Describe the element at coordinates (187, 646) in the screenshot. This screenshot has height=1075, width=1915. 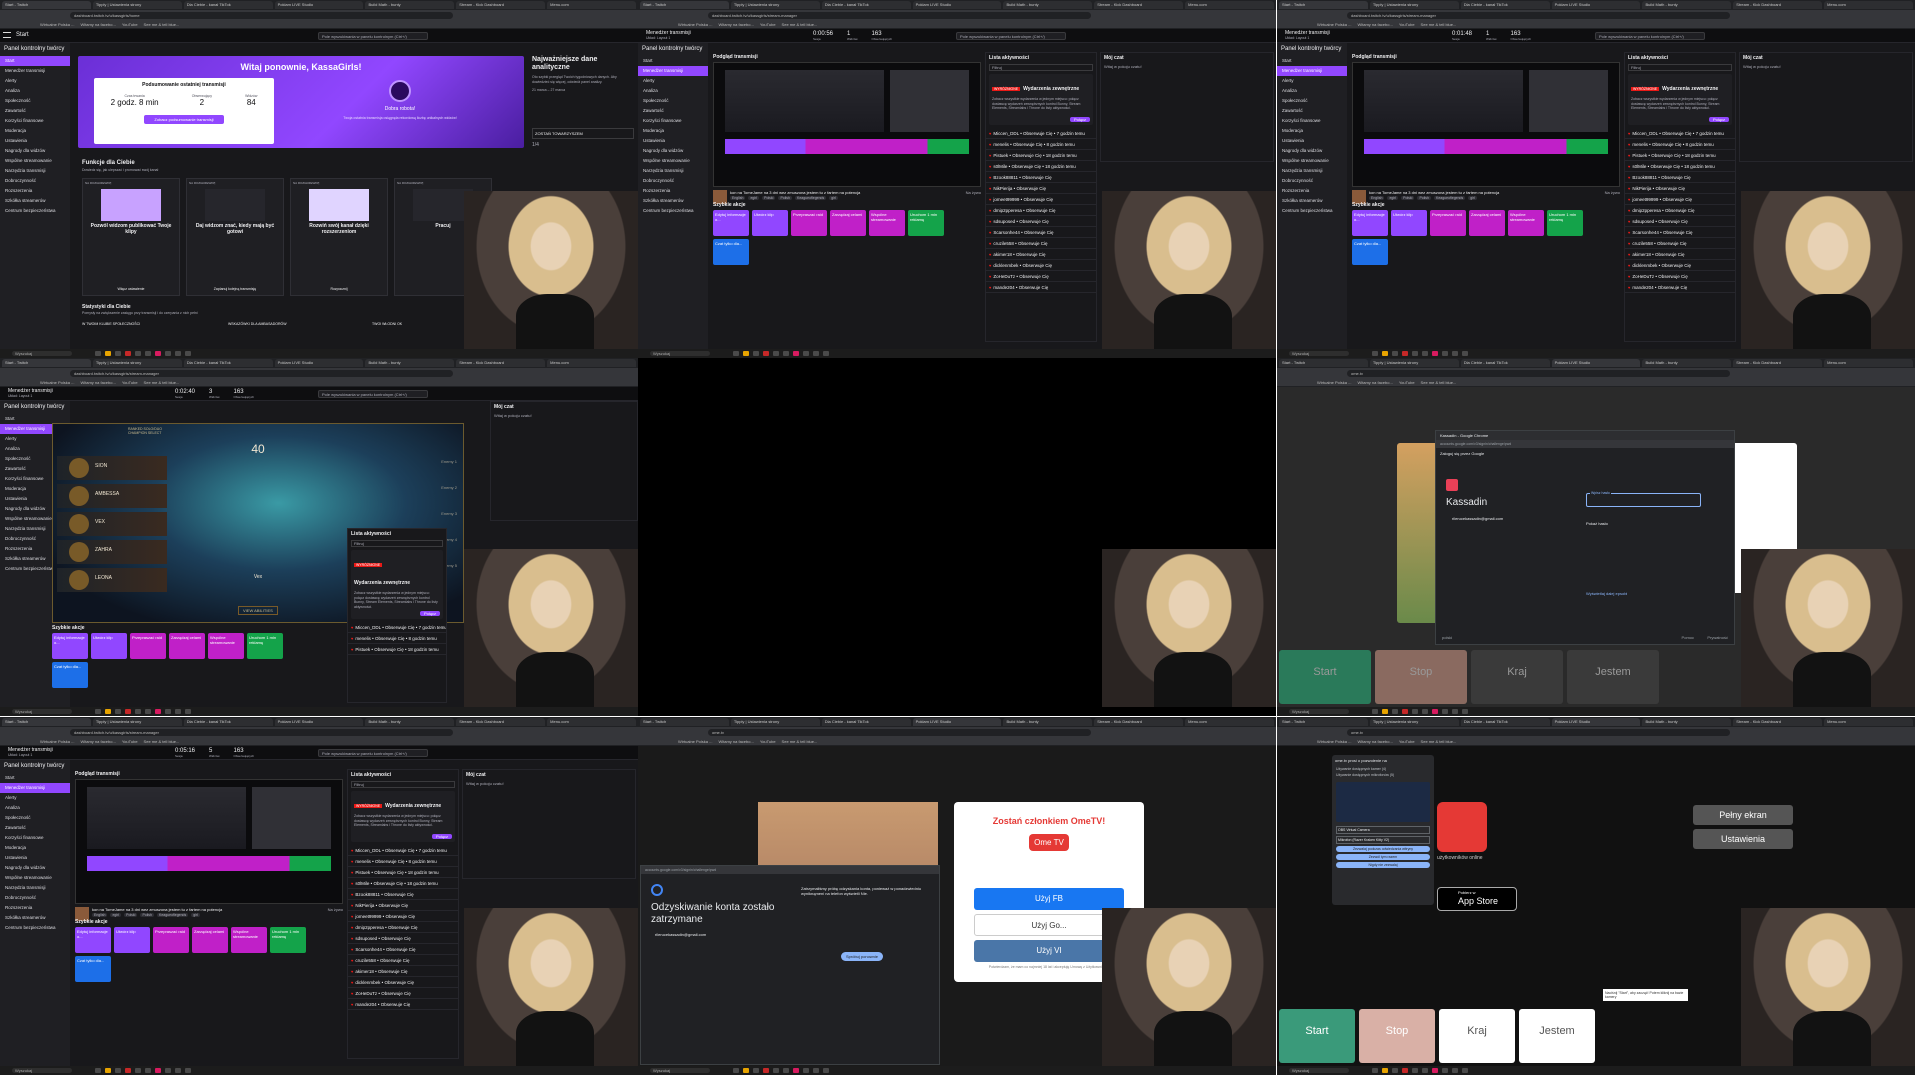
I see `quick-action-button: Zarządzaj celami` at that location.